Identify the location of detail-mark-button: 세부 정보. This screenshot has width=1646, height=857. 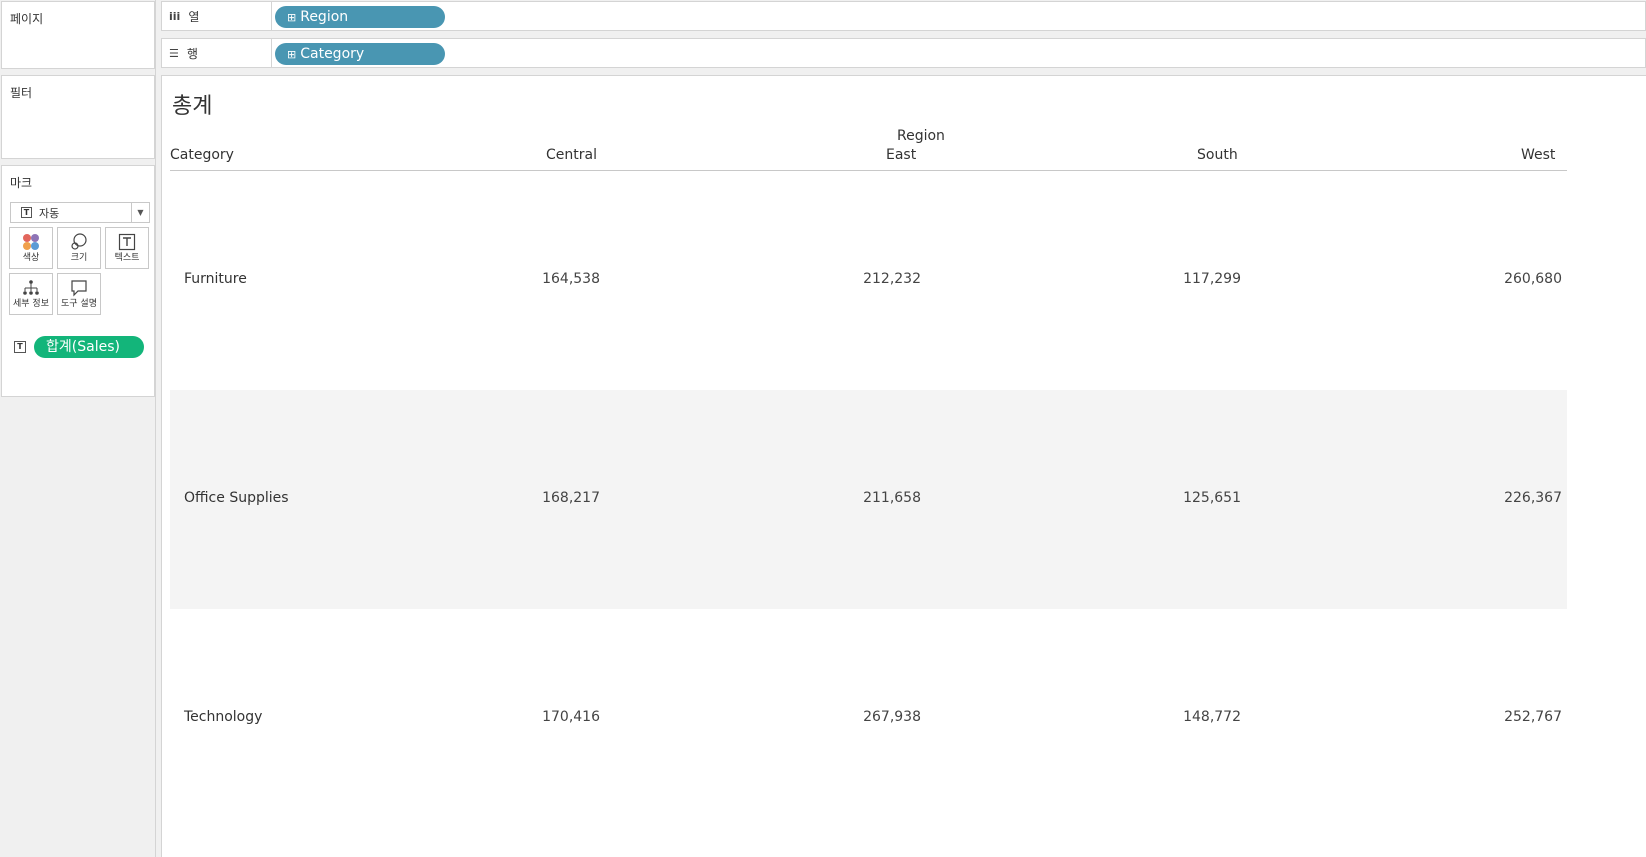
(31, 294).